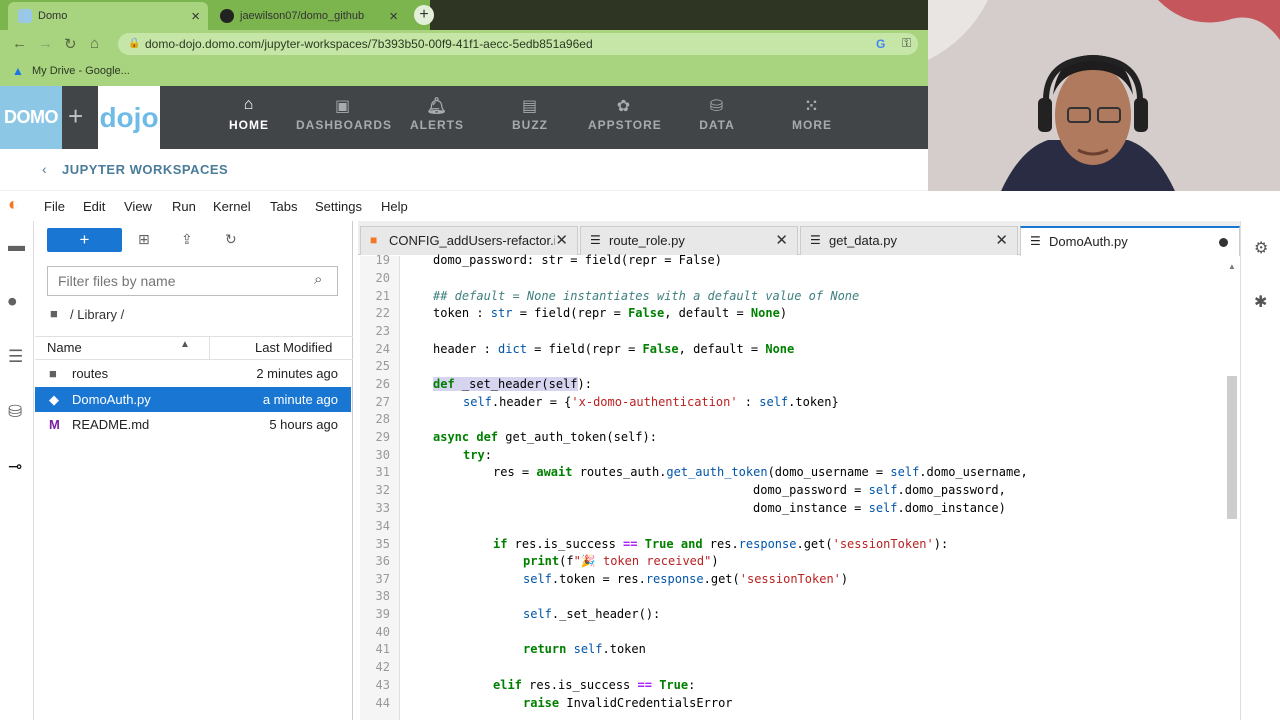 Image resolution: width=1280 pixels, height=720 pixels. I want to click on code-line: async def get_auth_token(self):, so click(545, 437).